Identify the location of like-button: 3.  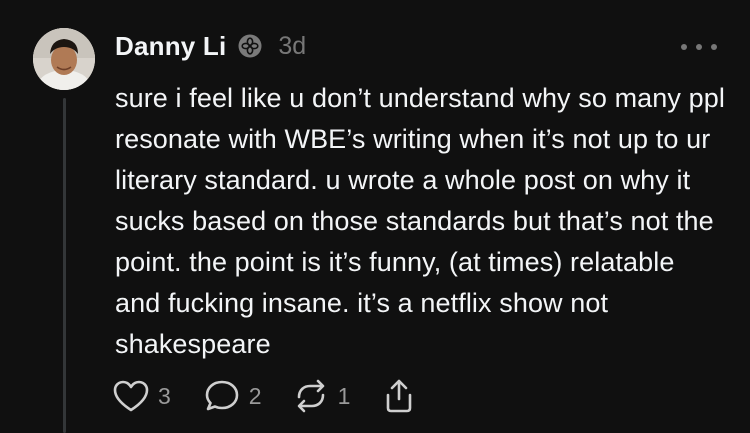
(141, 396).